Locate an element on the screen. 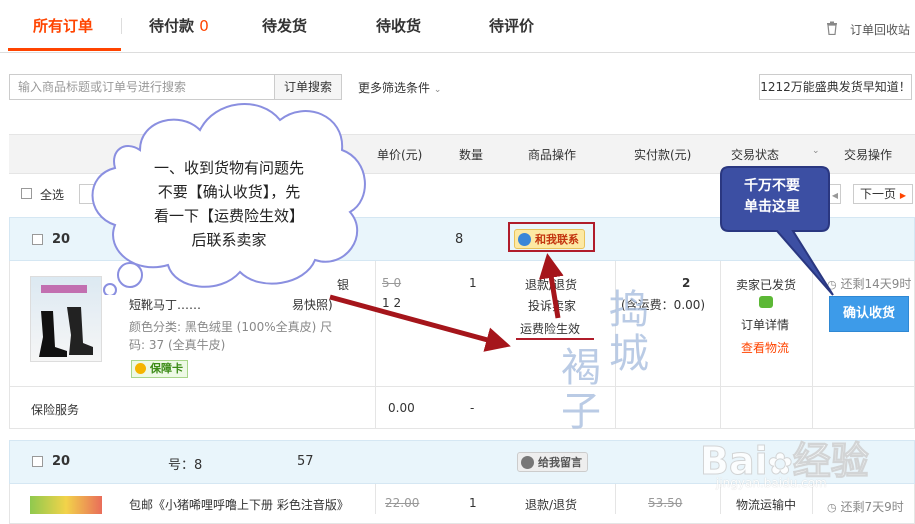  callout-text: 一、收到货物有问题先 不要【确认收货】，先 看一下【运费险生效】 后联系卖家 is located at coordinates (229, 204).